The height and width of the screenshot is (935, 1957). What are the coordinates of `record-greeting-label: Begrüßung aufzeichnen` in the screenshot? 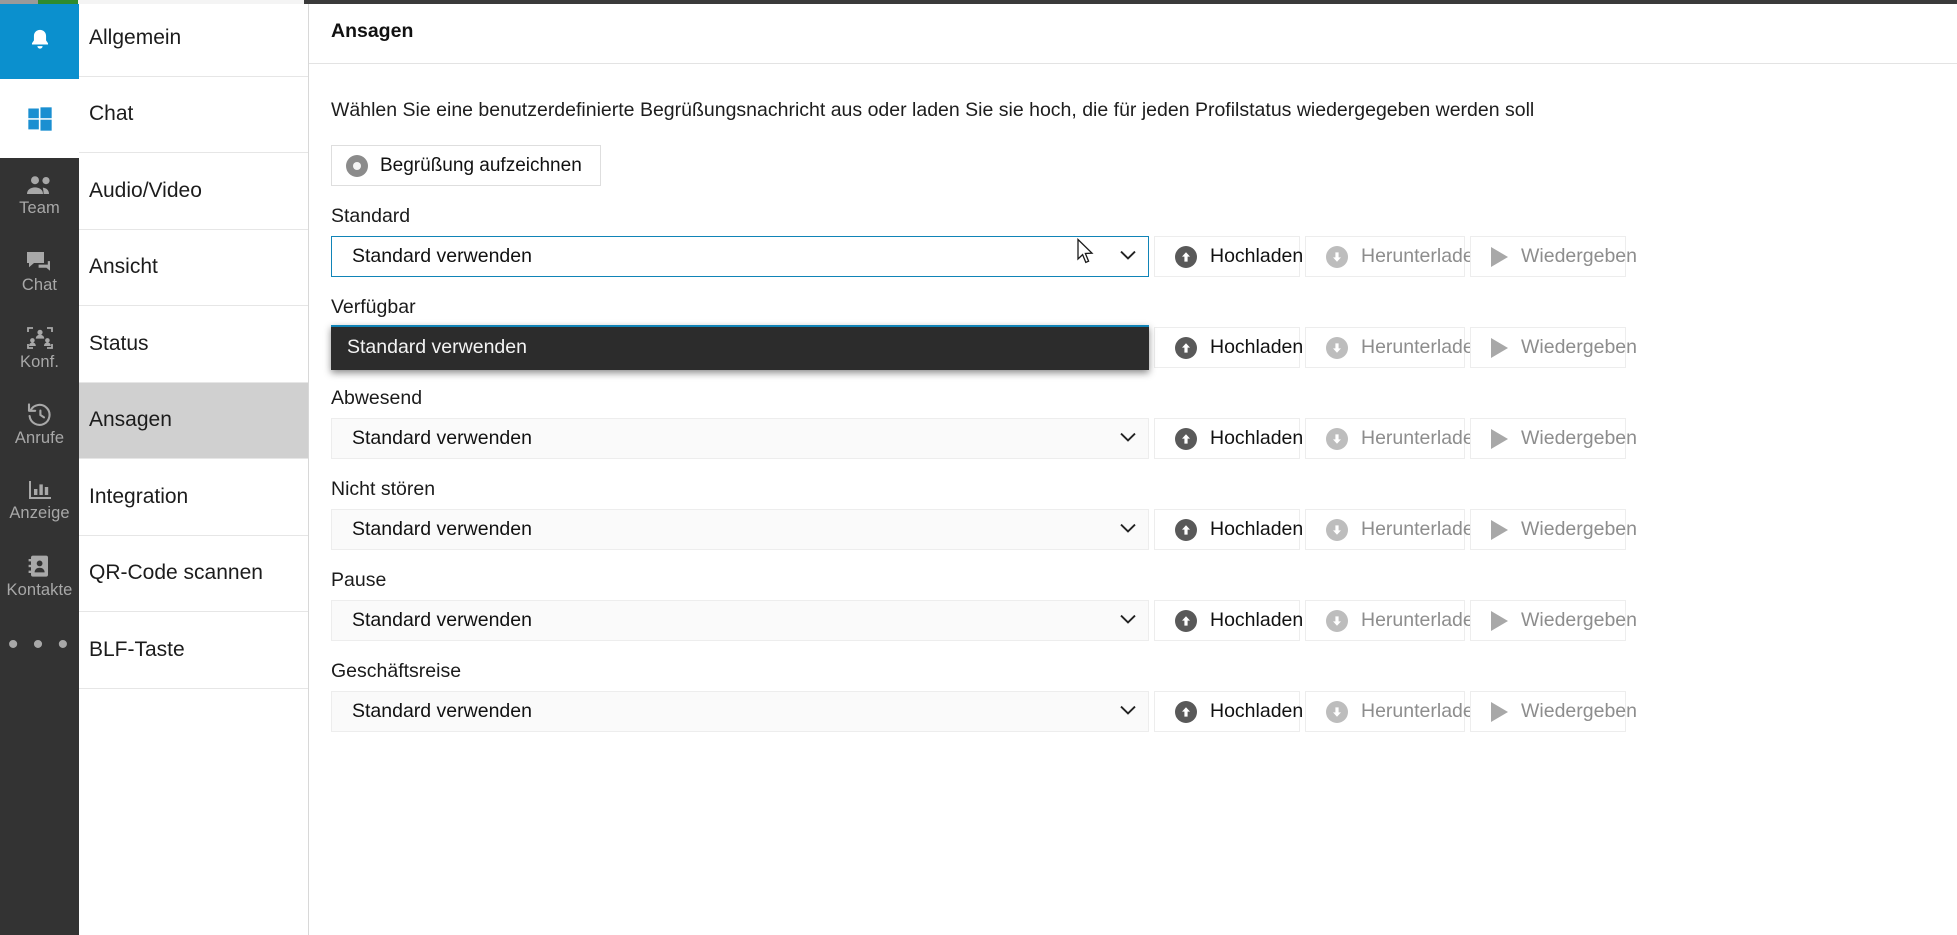 It's located at (481, 165).